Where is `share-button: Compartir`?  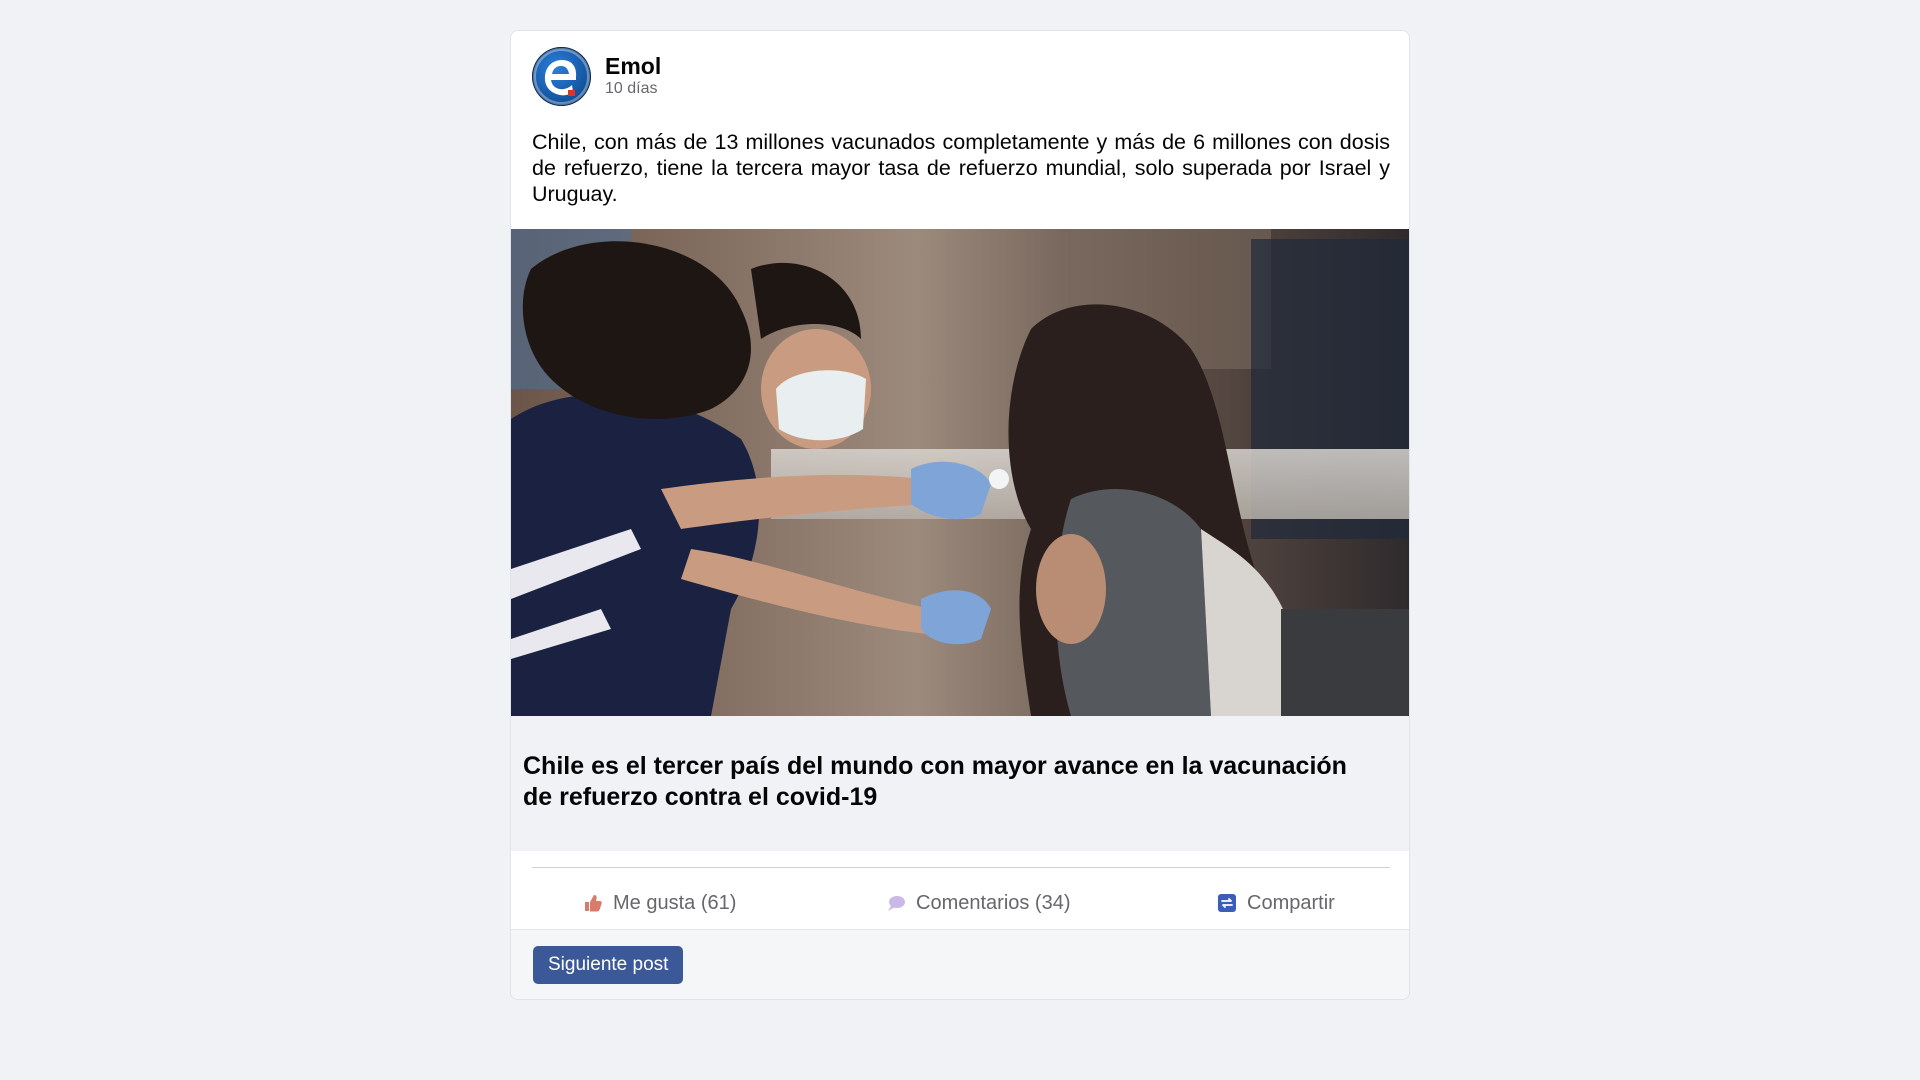 share-button: Compartir is located at coordinates (1276, 903).